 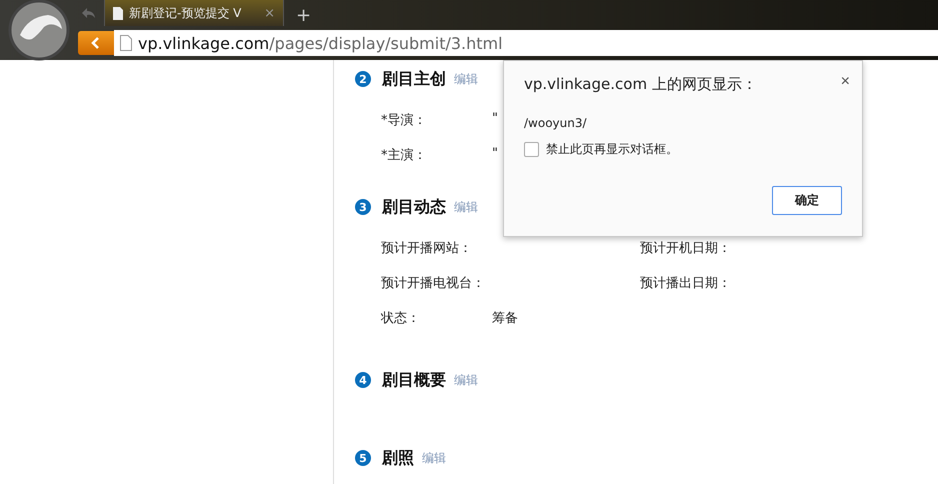 I want to click on section-title: 剧照, so click(x=398, y=458).